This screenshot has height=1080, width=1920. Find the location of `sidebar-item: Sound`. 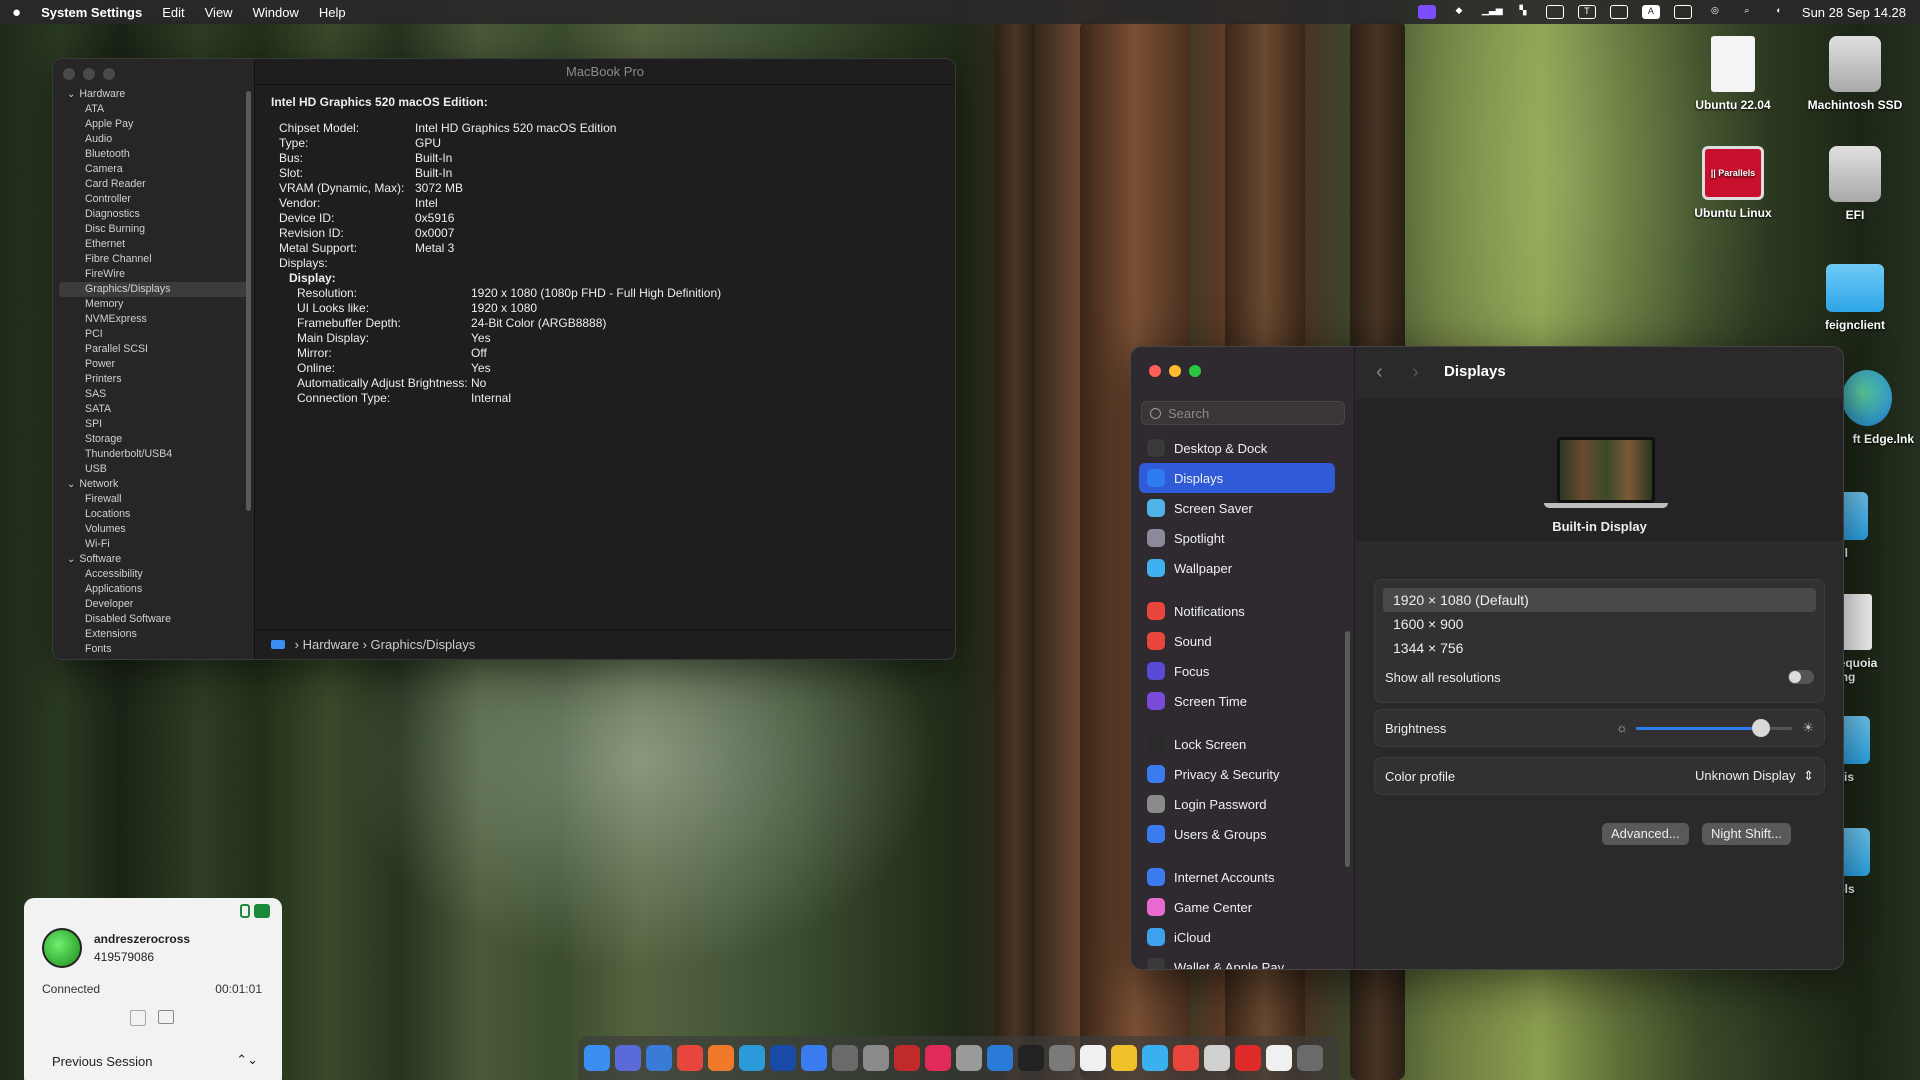

sidebar-item: Sound is located at coordinates (1237, 641).